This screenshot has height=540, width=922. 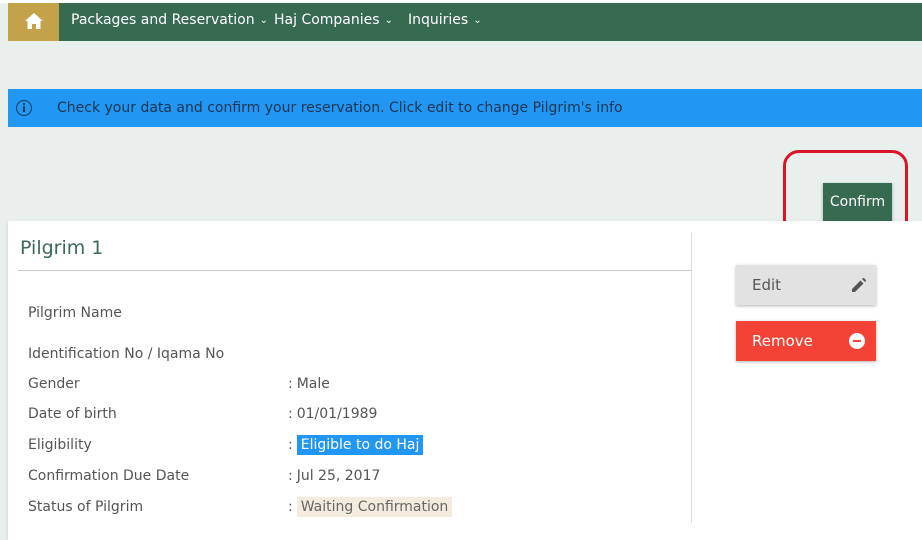 I want to click on home-button, so click(x=33, y=22).